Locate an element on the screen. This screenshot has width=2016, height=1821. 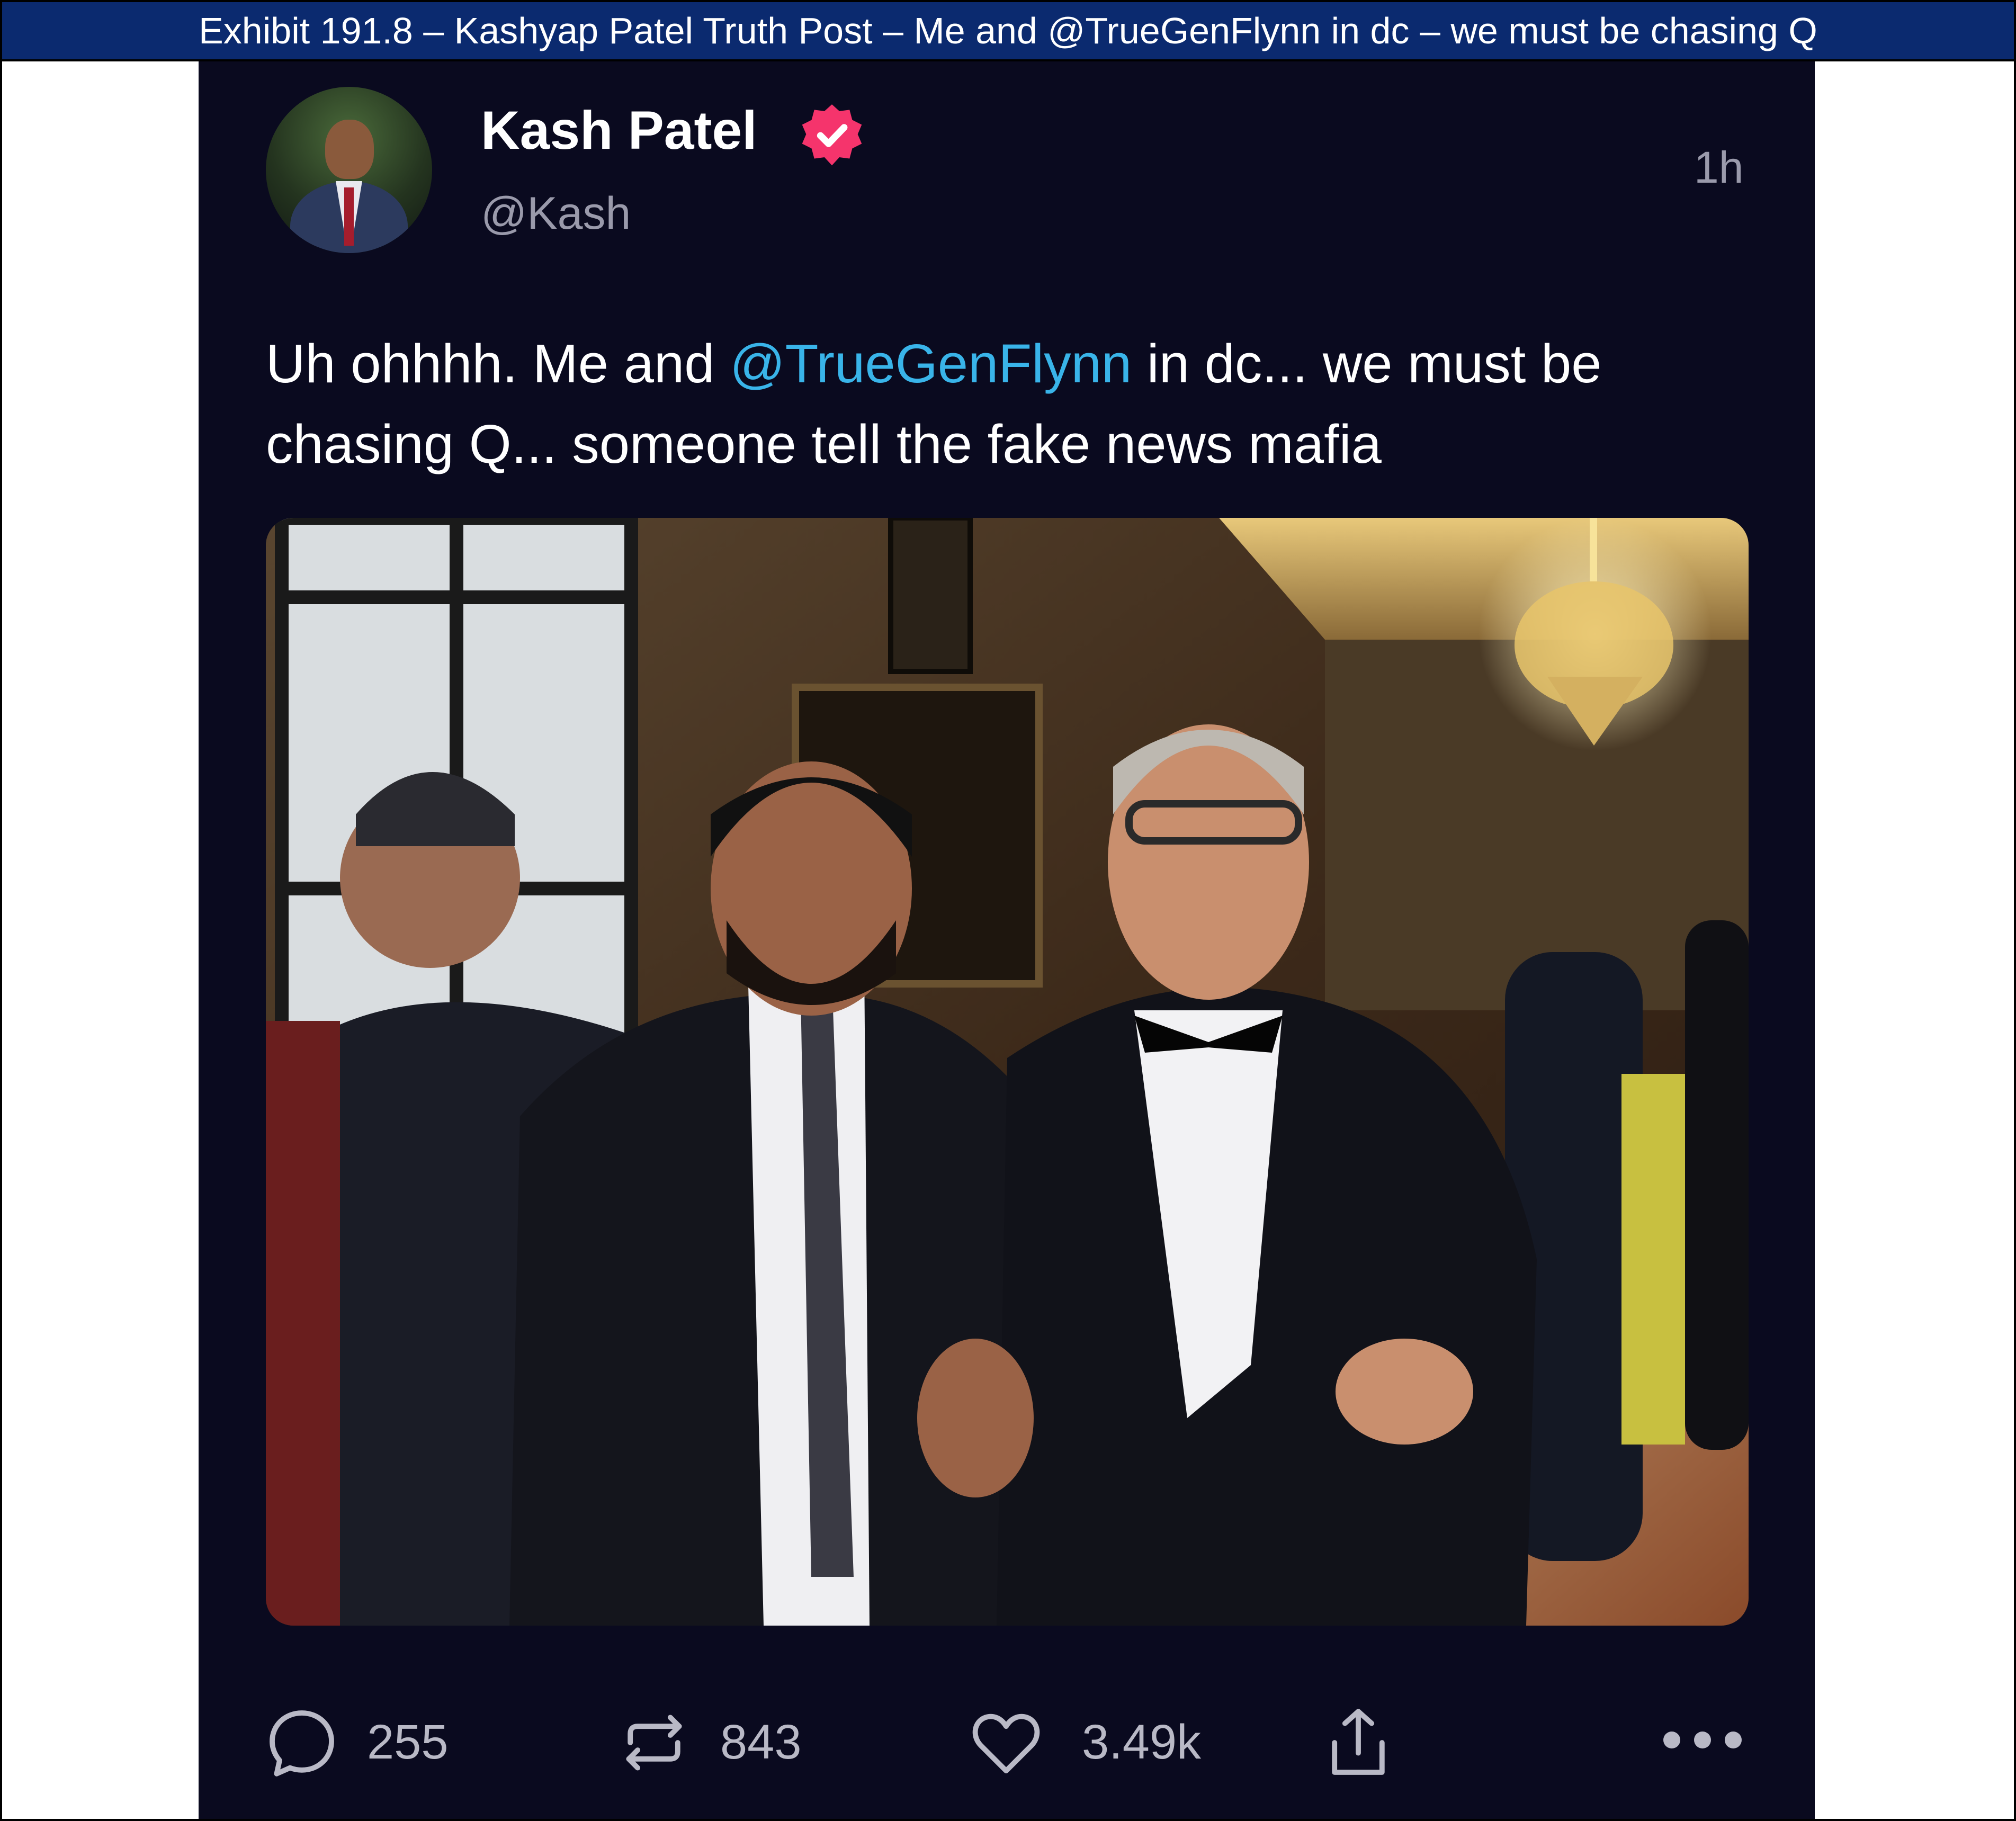
post-timestamp: 1h is located at coordinates (1718, 167).